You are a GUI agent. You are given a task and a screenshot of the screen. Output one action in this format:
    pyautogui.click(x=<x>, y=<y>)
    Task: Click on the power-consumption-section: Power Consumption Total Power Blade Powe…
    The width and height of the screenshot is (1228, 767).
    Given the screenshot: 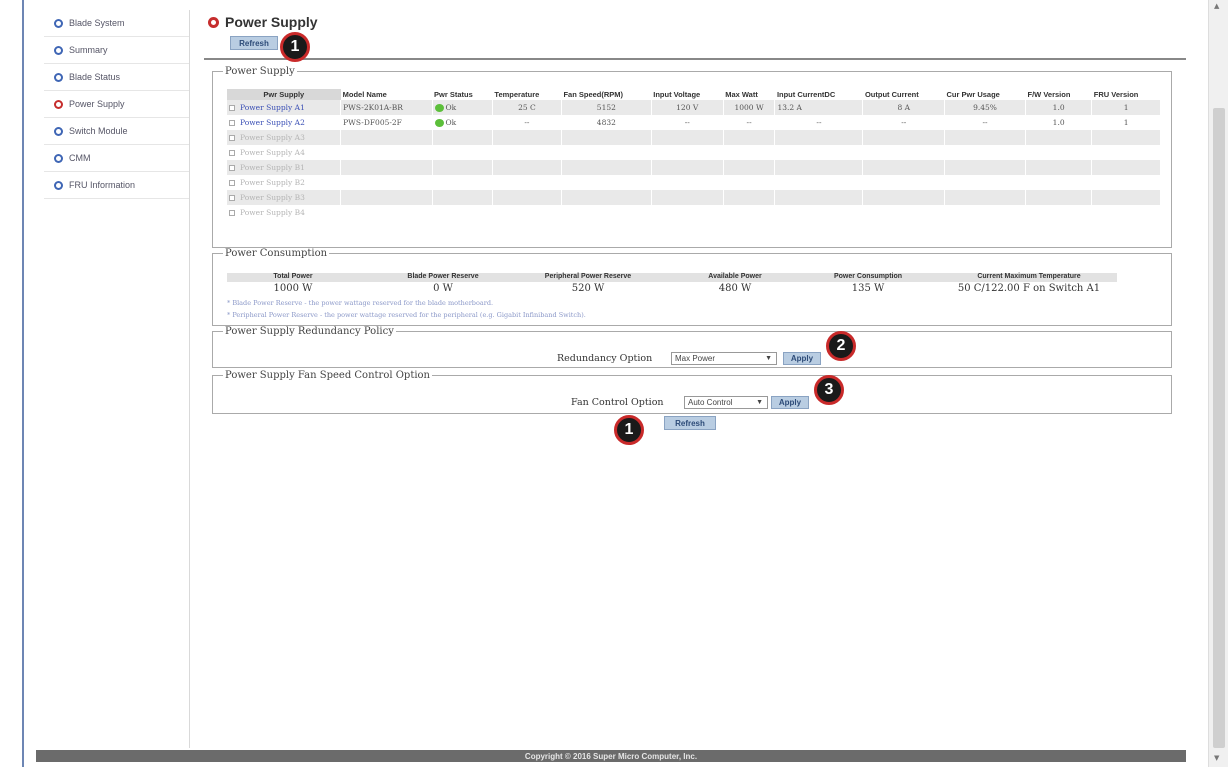 What is the action you would take?
    pyautogui.click(x=692, y=287)
    